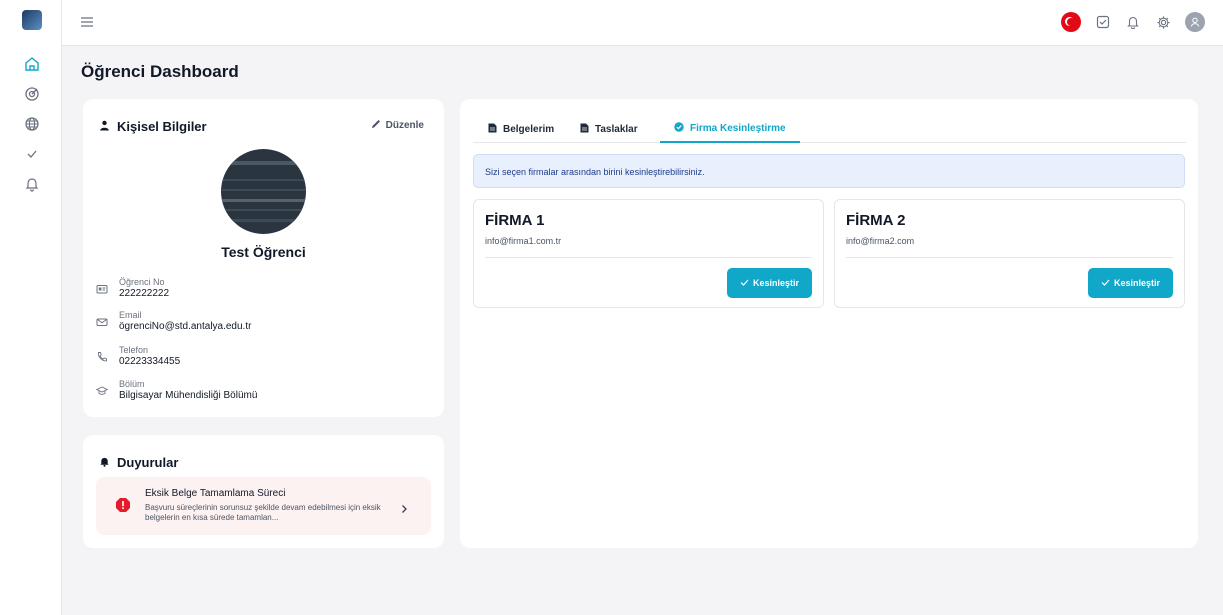 The image size is (1223, 615). What do you see at coordinates (138, 356) in the screenshot?
I see `info-phone: Telefon 02223334455` at bounding box center [138, 356].